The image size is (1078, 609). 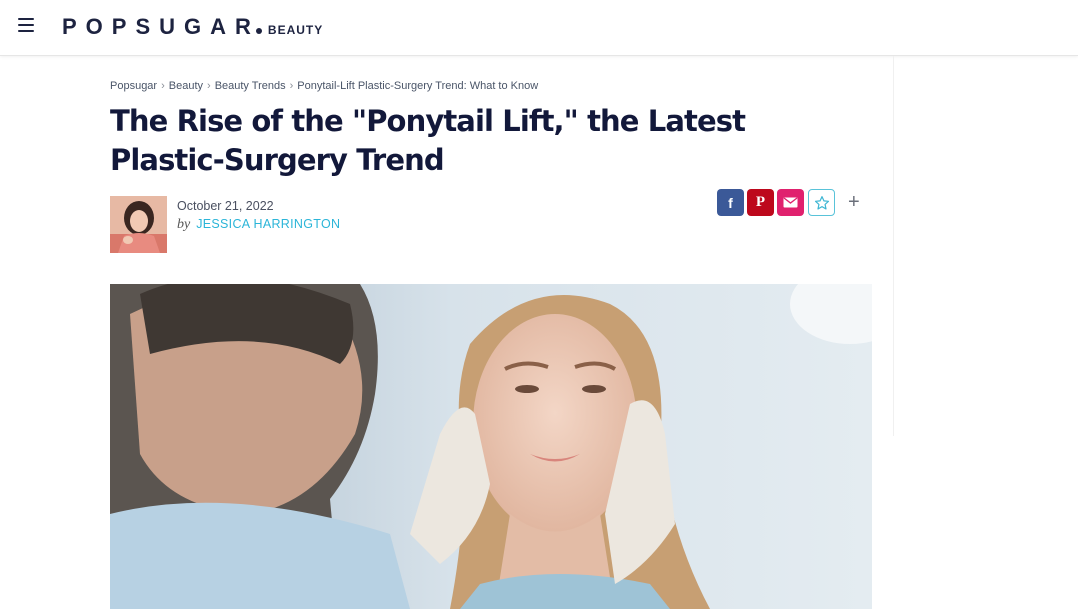 What do you see at coordinates (258, 31) in the screenshot?
I see `logo-dot` at bounding box center [258, 31].